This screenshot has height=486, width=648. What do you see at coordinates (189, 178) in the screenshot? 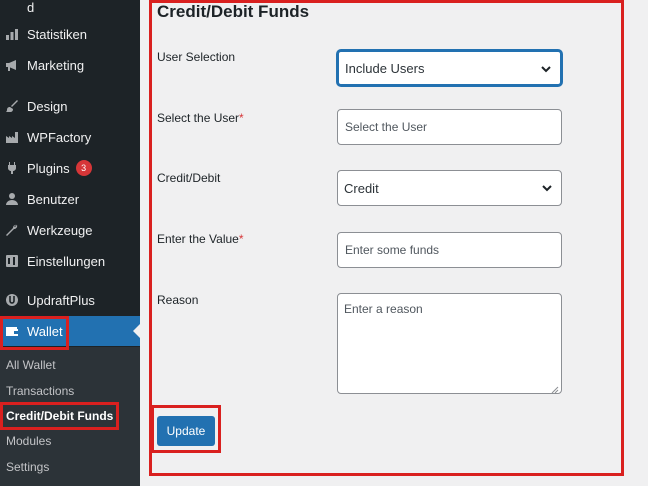
I see `credit-debit-label: Credit/Debit` at bounding box center [189, 178].